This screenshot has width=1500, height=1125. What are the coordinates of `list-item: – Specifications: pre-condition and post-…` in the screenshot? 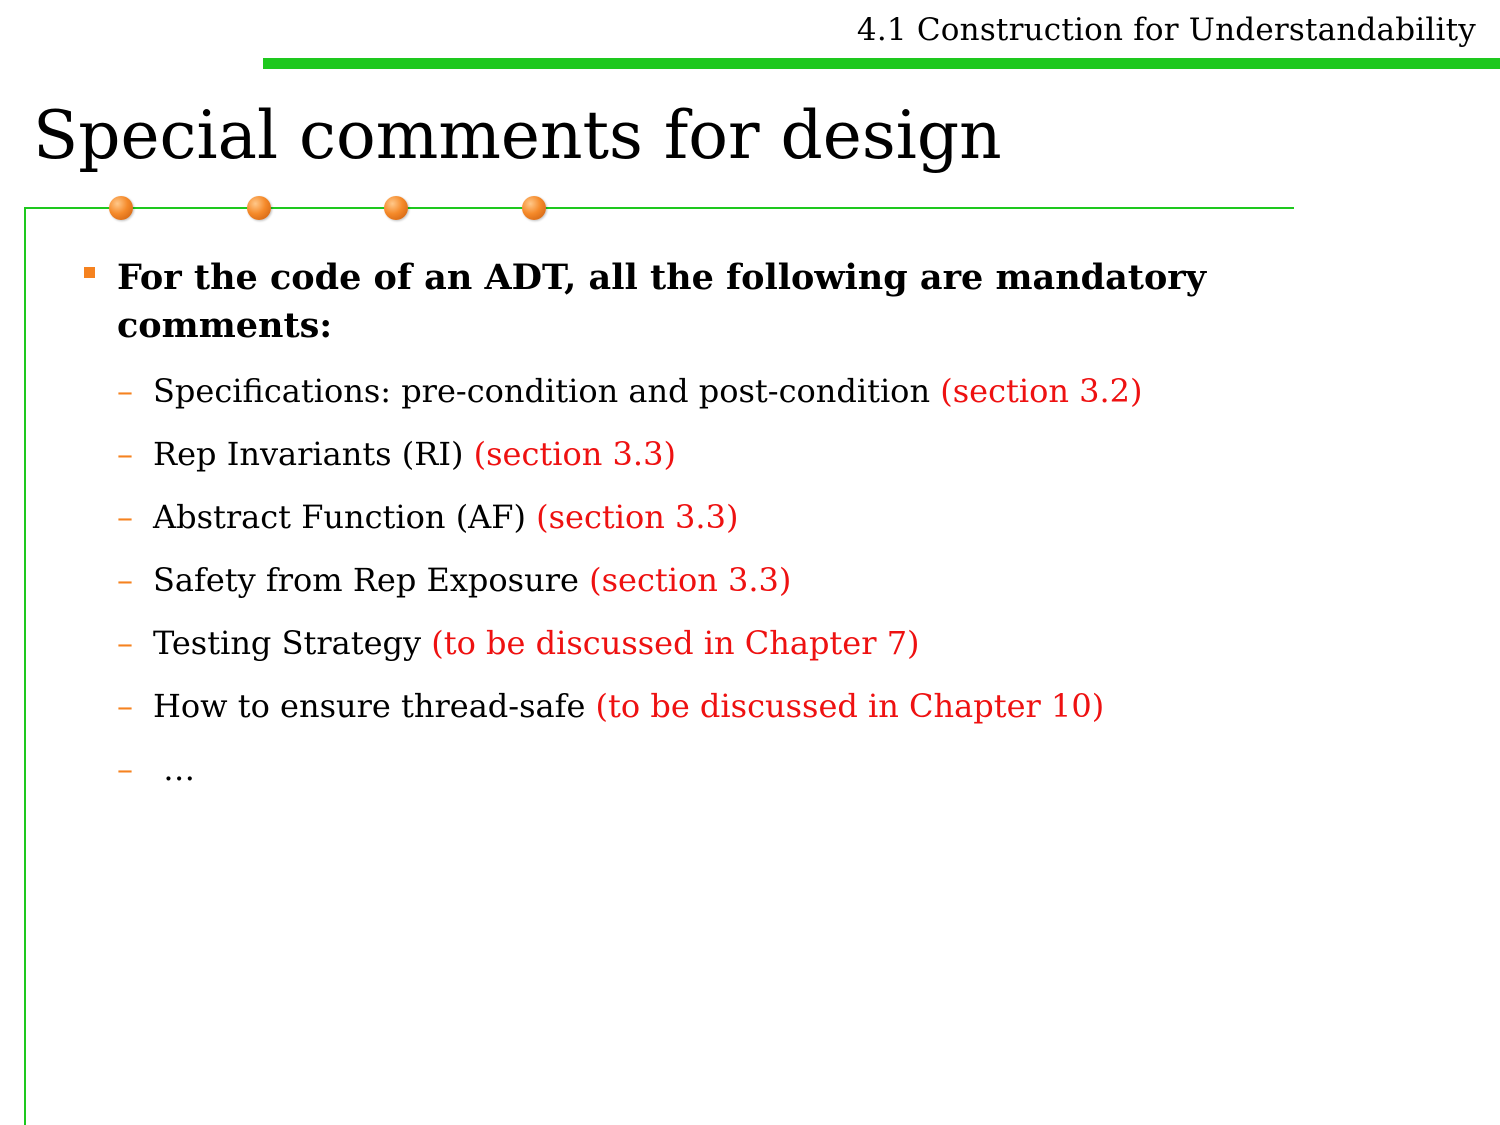 It's located at (630, 398).